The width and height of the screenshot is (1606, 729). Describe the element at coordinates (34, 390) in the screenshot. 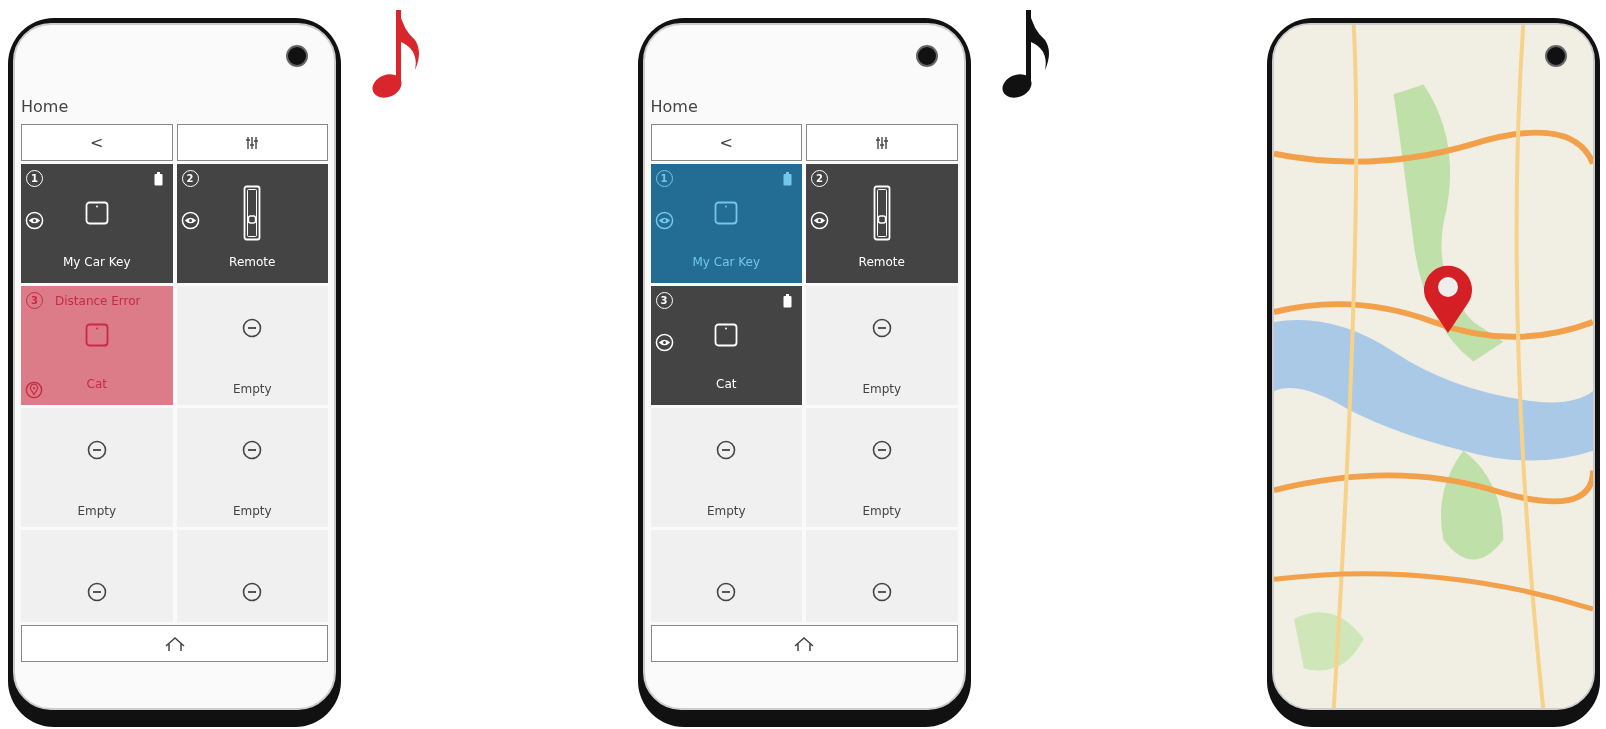

I see `location-icon` at that location.